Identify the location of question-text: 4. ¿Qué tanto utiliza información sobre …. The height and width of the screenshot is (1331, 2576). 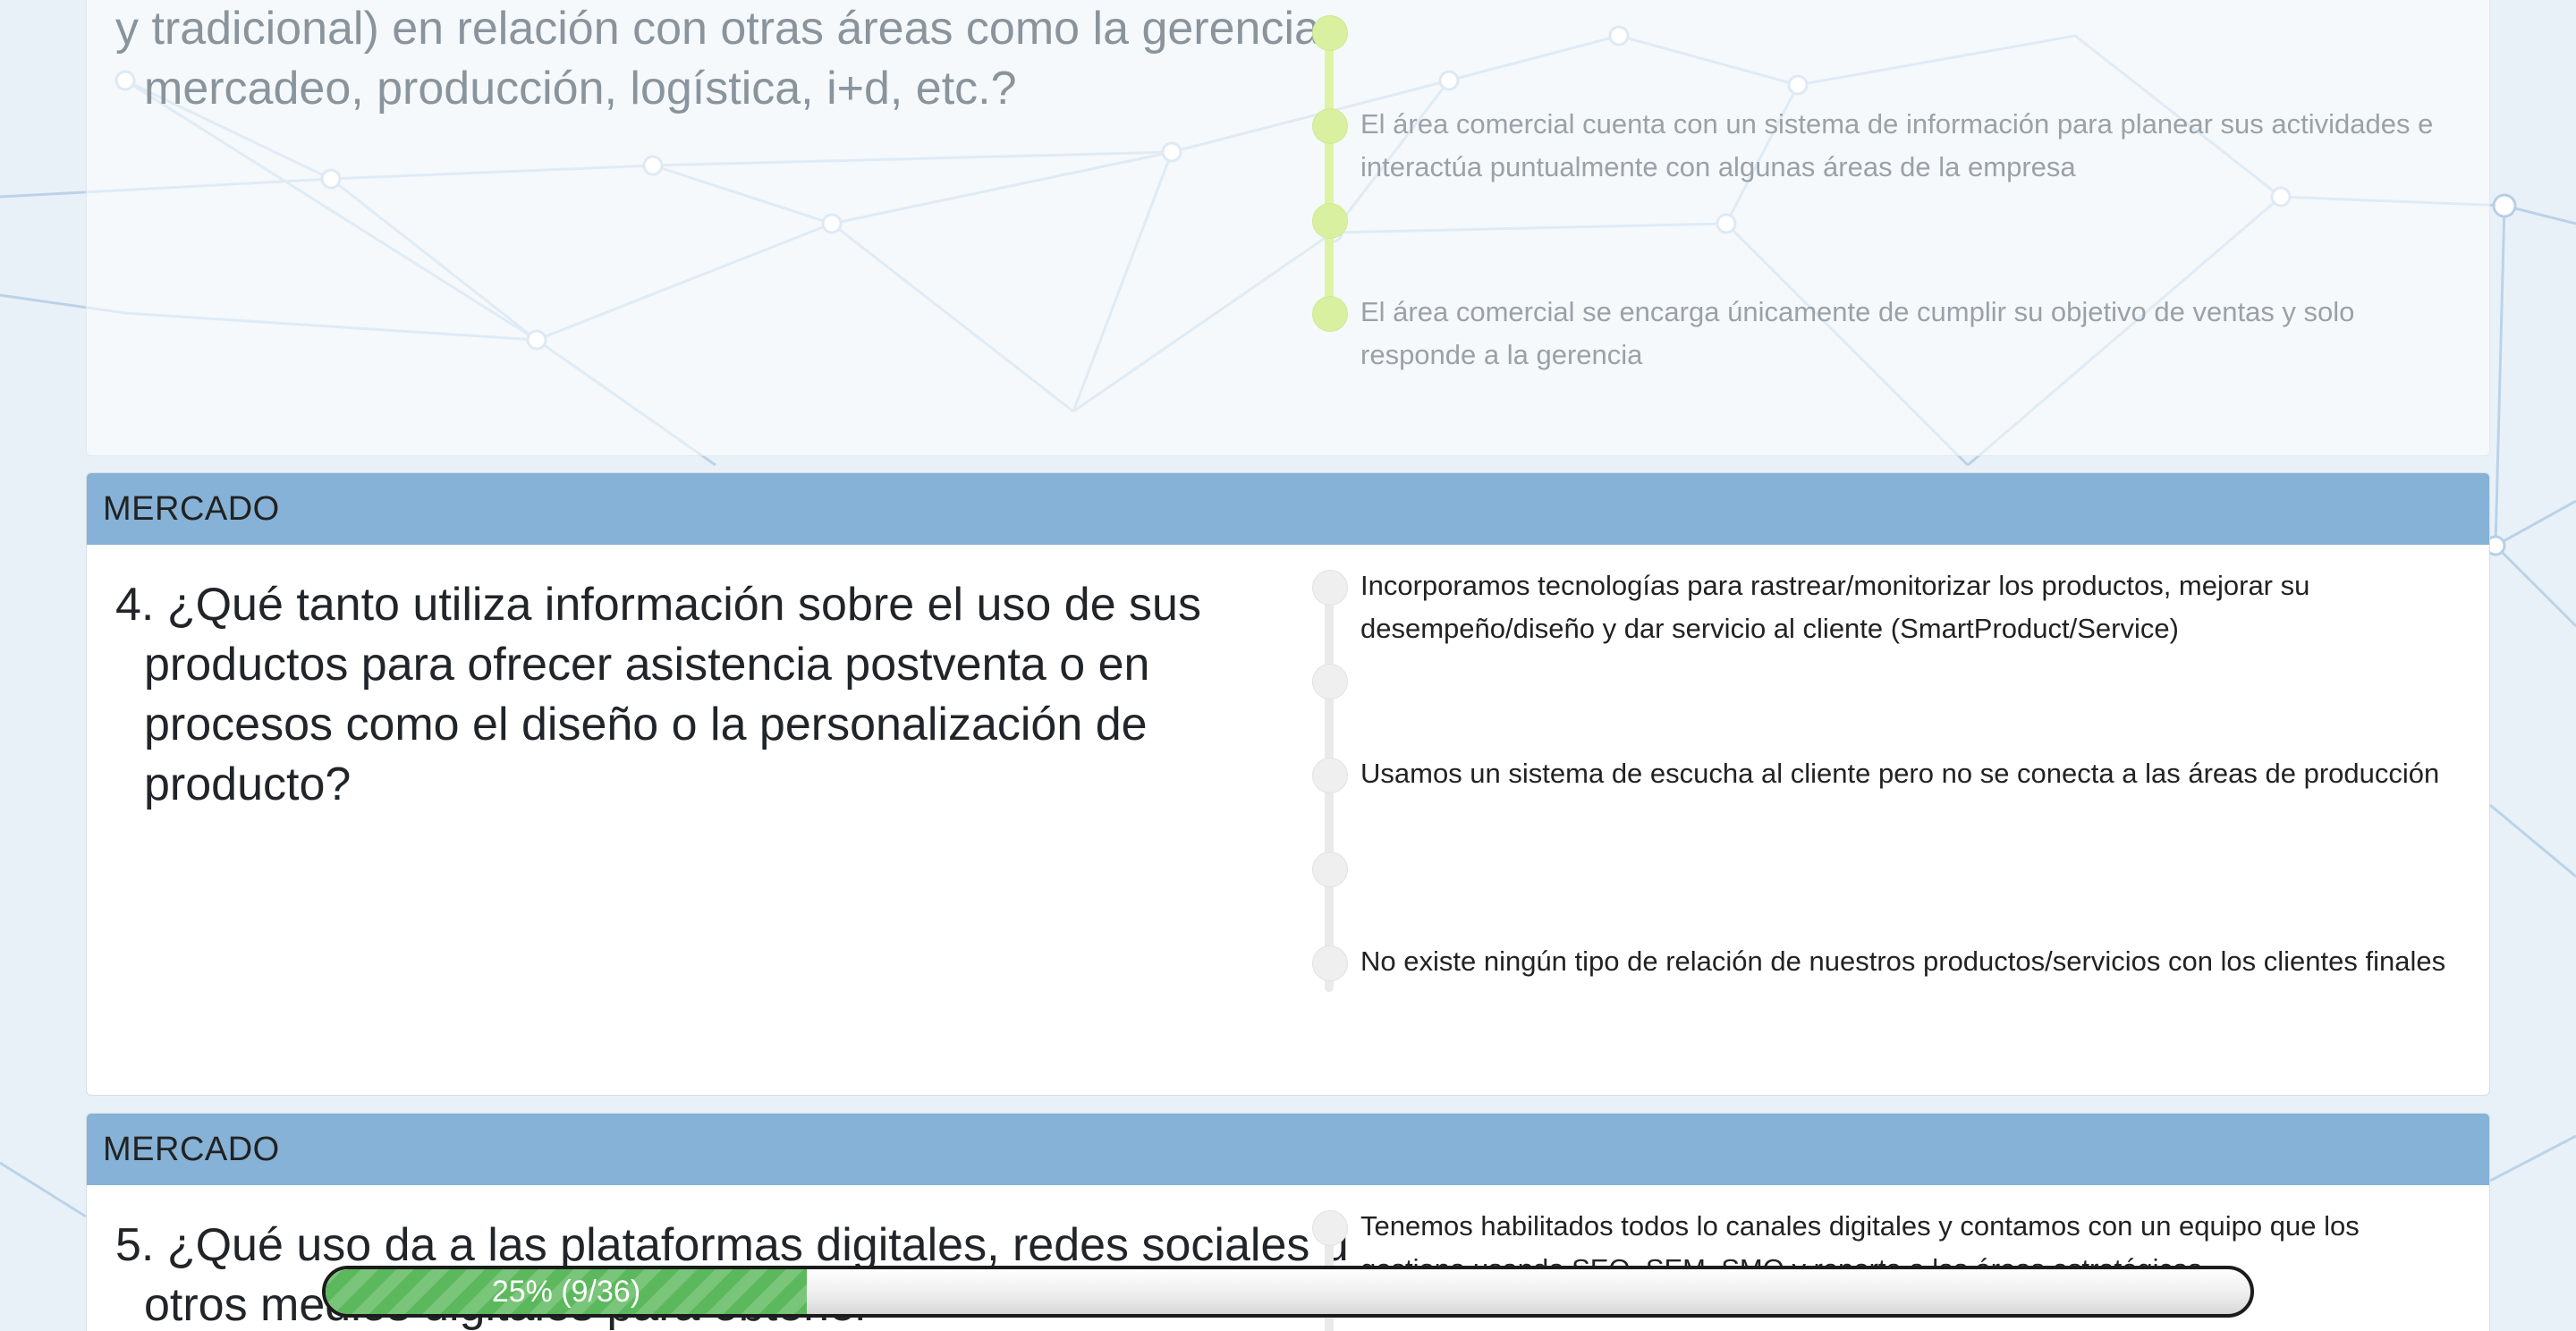
(658, 695).